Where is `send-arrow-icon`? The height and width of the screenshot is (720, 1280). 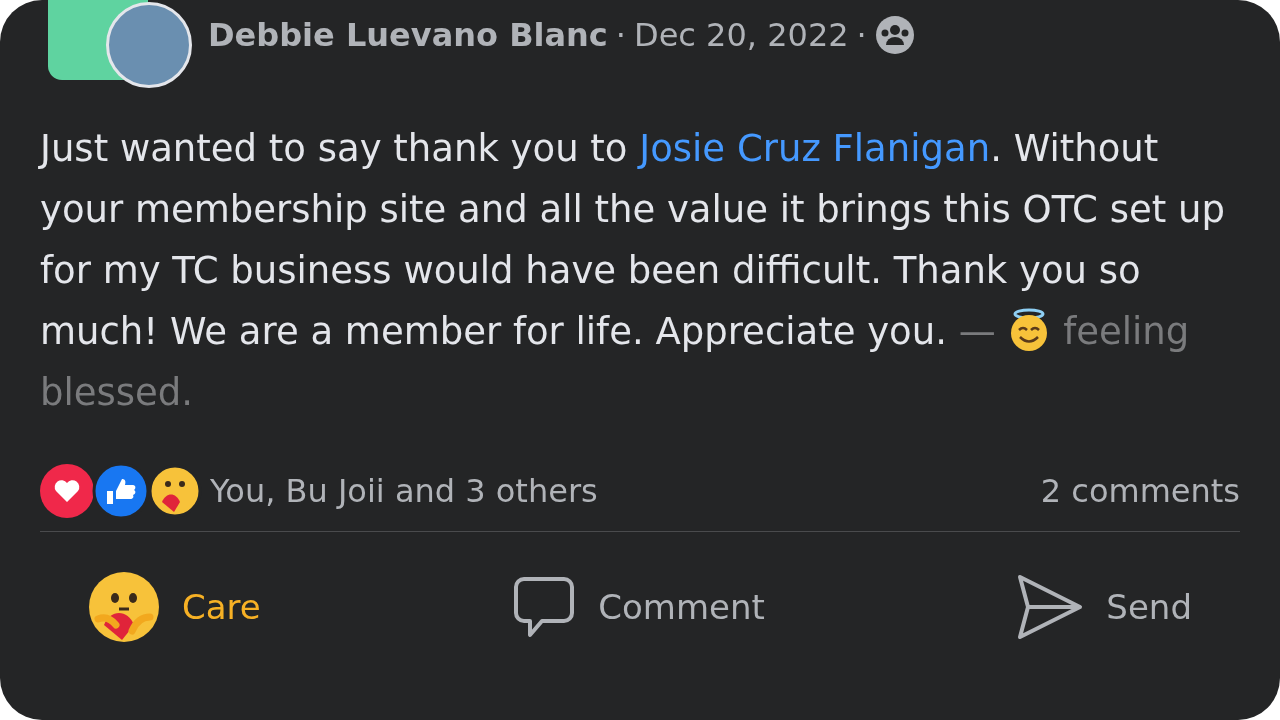 send-arrow-icon is located at coordinates (1050, 607).